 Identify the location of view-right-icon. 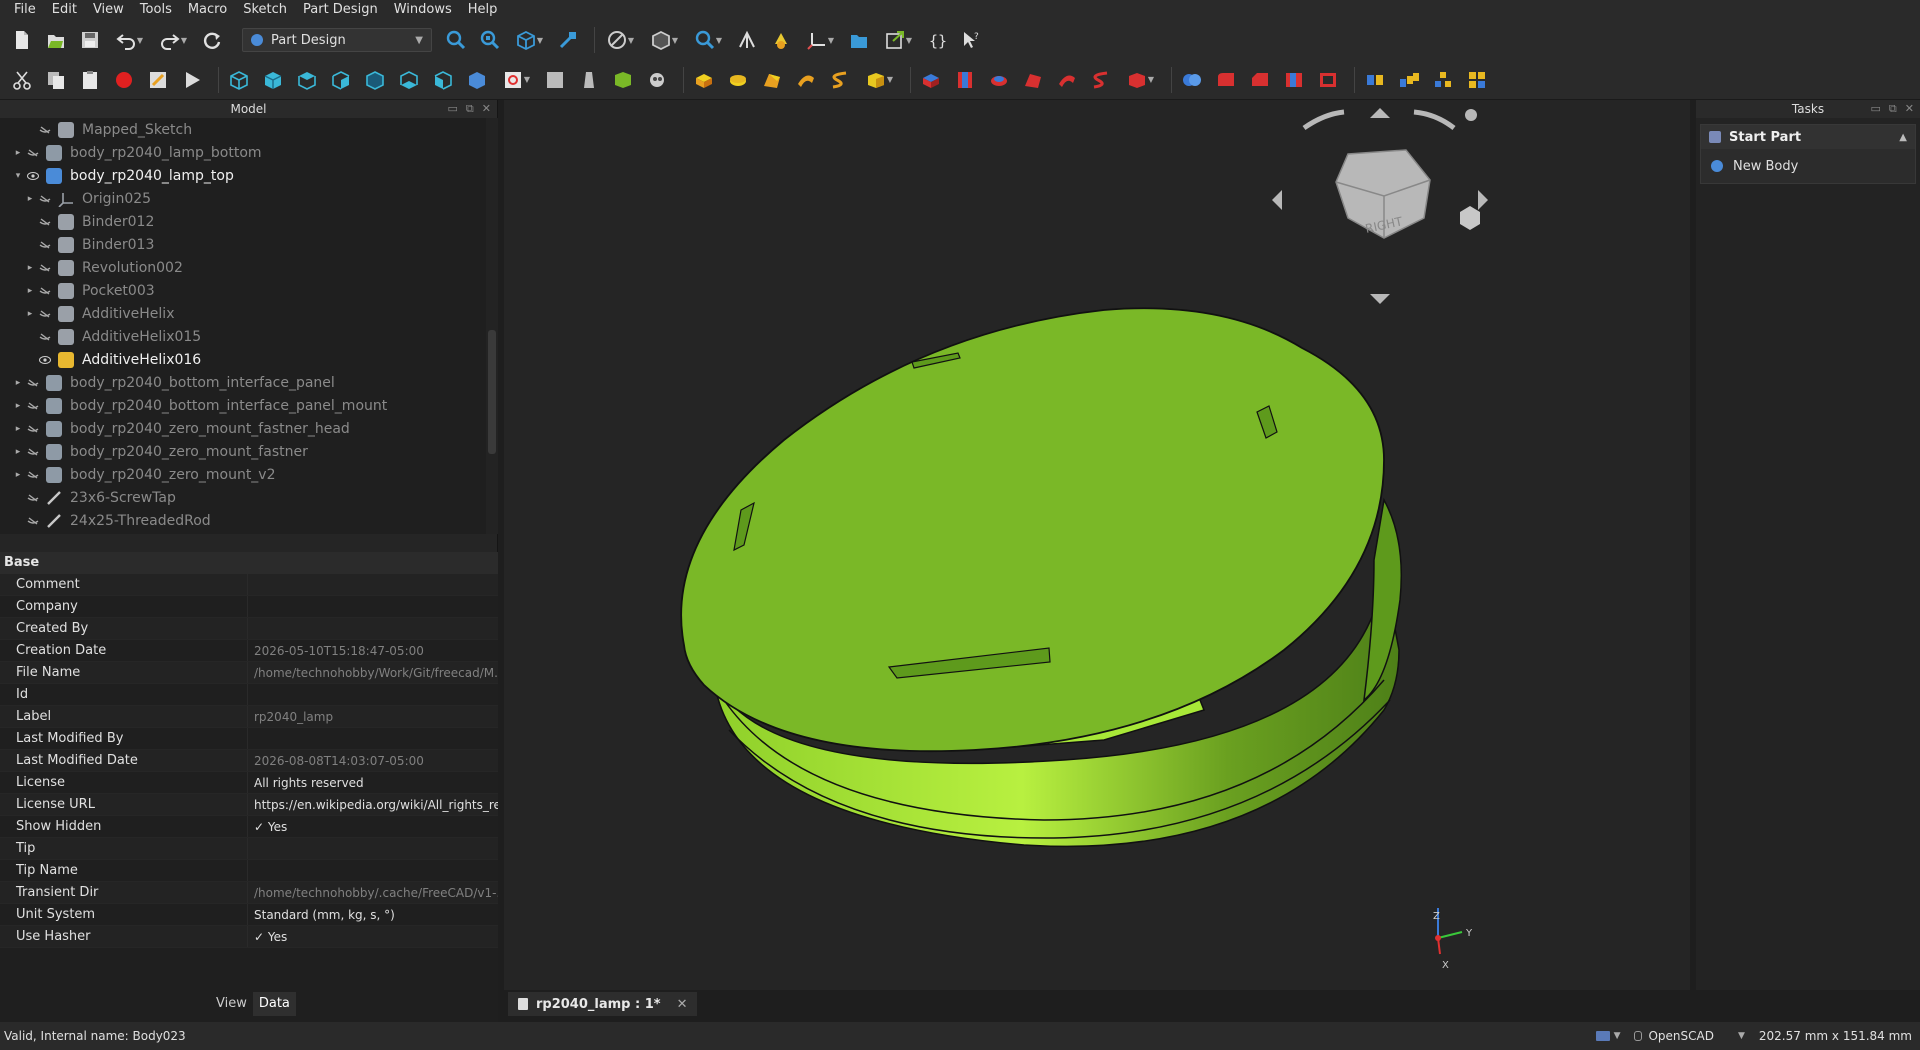
(341, 80).